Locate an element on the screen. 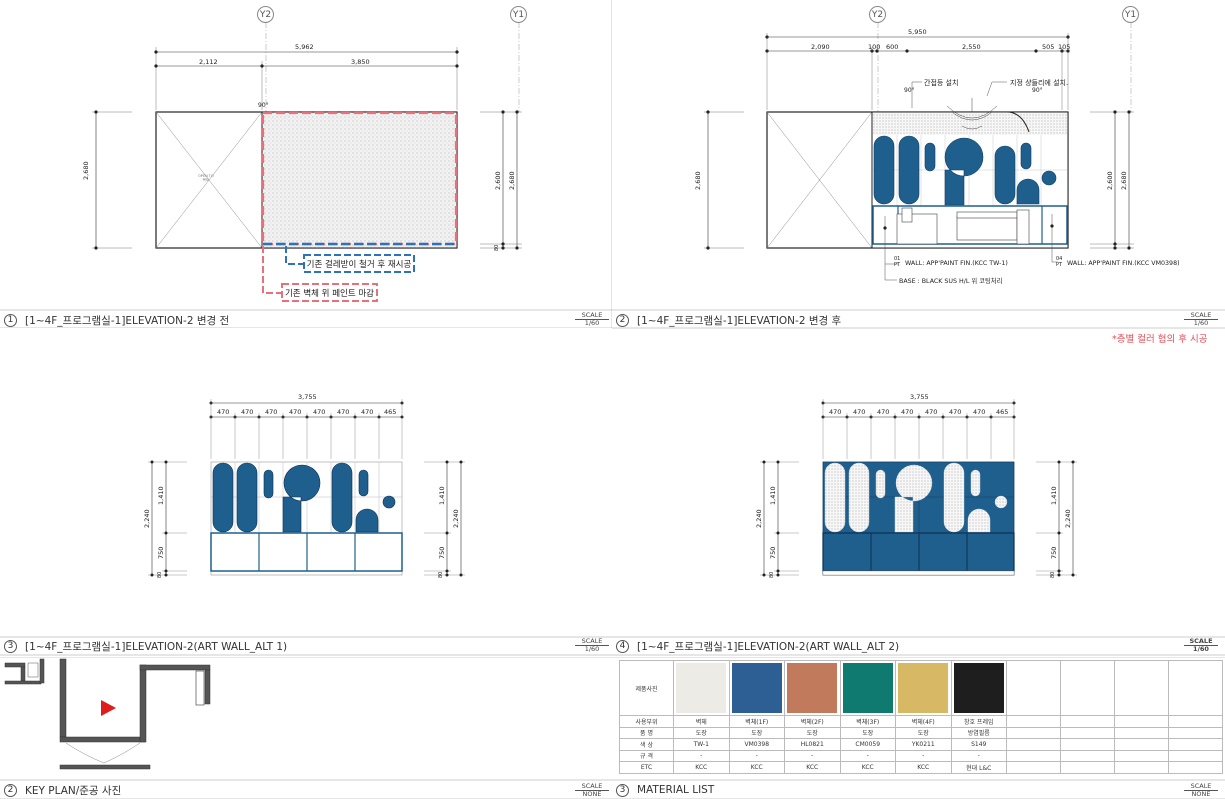 The image size is (1225, 799). row-header: 품 명 is located at coordinates (646, 732).